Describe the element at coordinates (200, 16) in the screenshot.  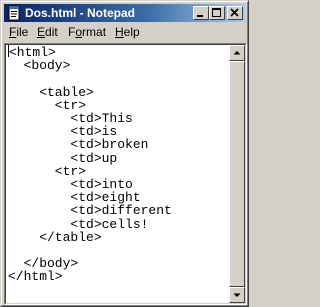
I see `minimize-icon` at that location.